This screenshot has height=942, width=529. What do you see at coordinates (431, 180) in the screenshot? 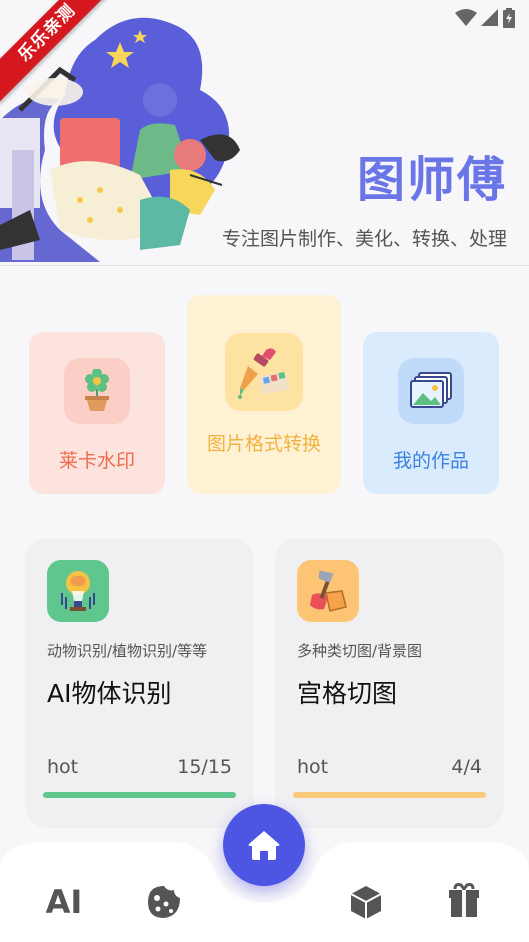
I see `app-title: 图师傅` at bounding box center [431, 180].